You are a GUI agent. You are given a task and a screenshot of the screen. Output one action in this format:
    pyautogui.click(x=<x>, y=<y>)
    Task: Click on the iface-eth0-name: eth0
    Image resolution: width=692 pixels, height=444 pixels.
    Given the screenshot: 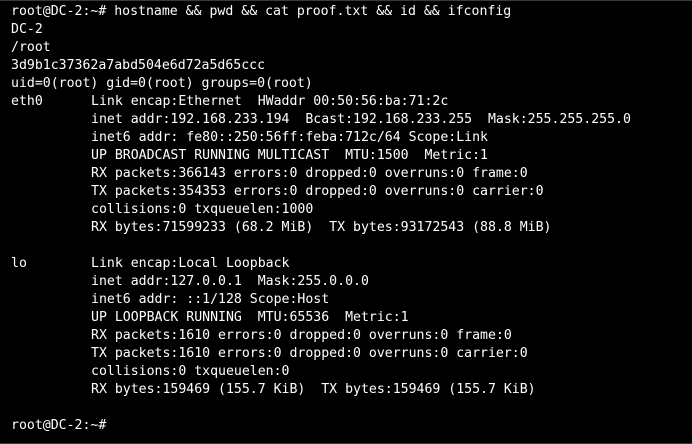 What is the action you would take?
    pyautogui.click(x=27, y=101)
    